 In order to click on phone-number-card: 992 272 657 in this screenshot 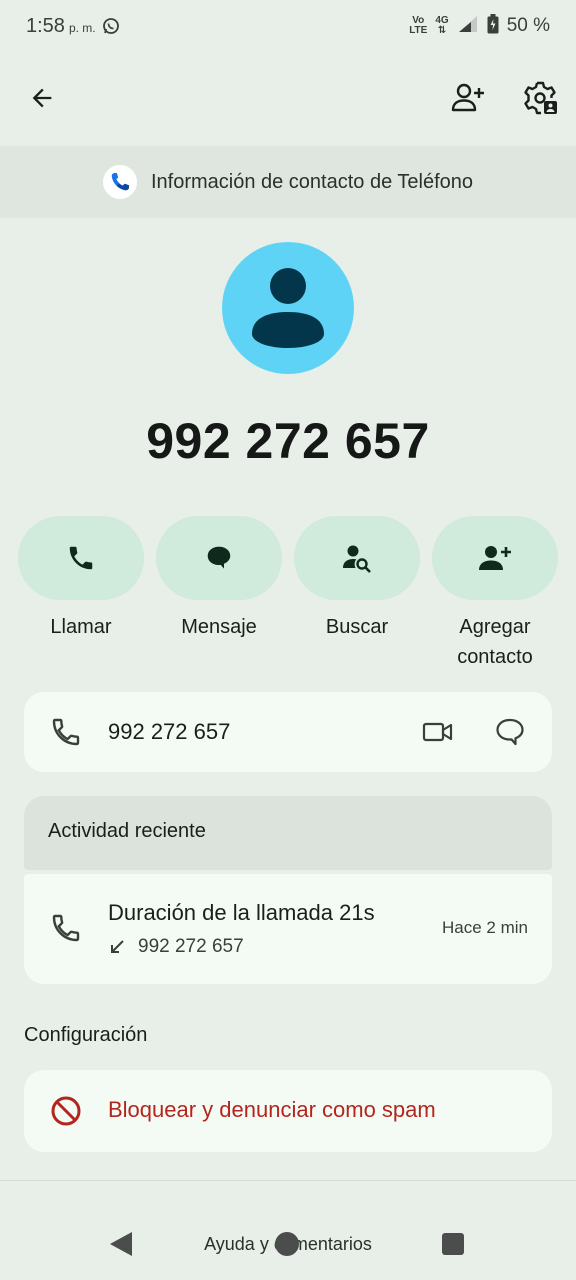, I will do `click(288, 732)`.